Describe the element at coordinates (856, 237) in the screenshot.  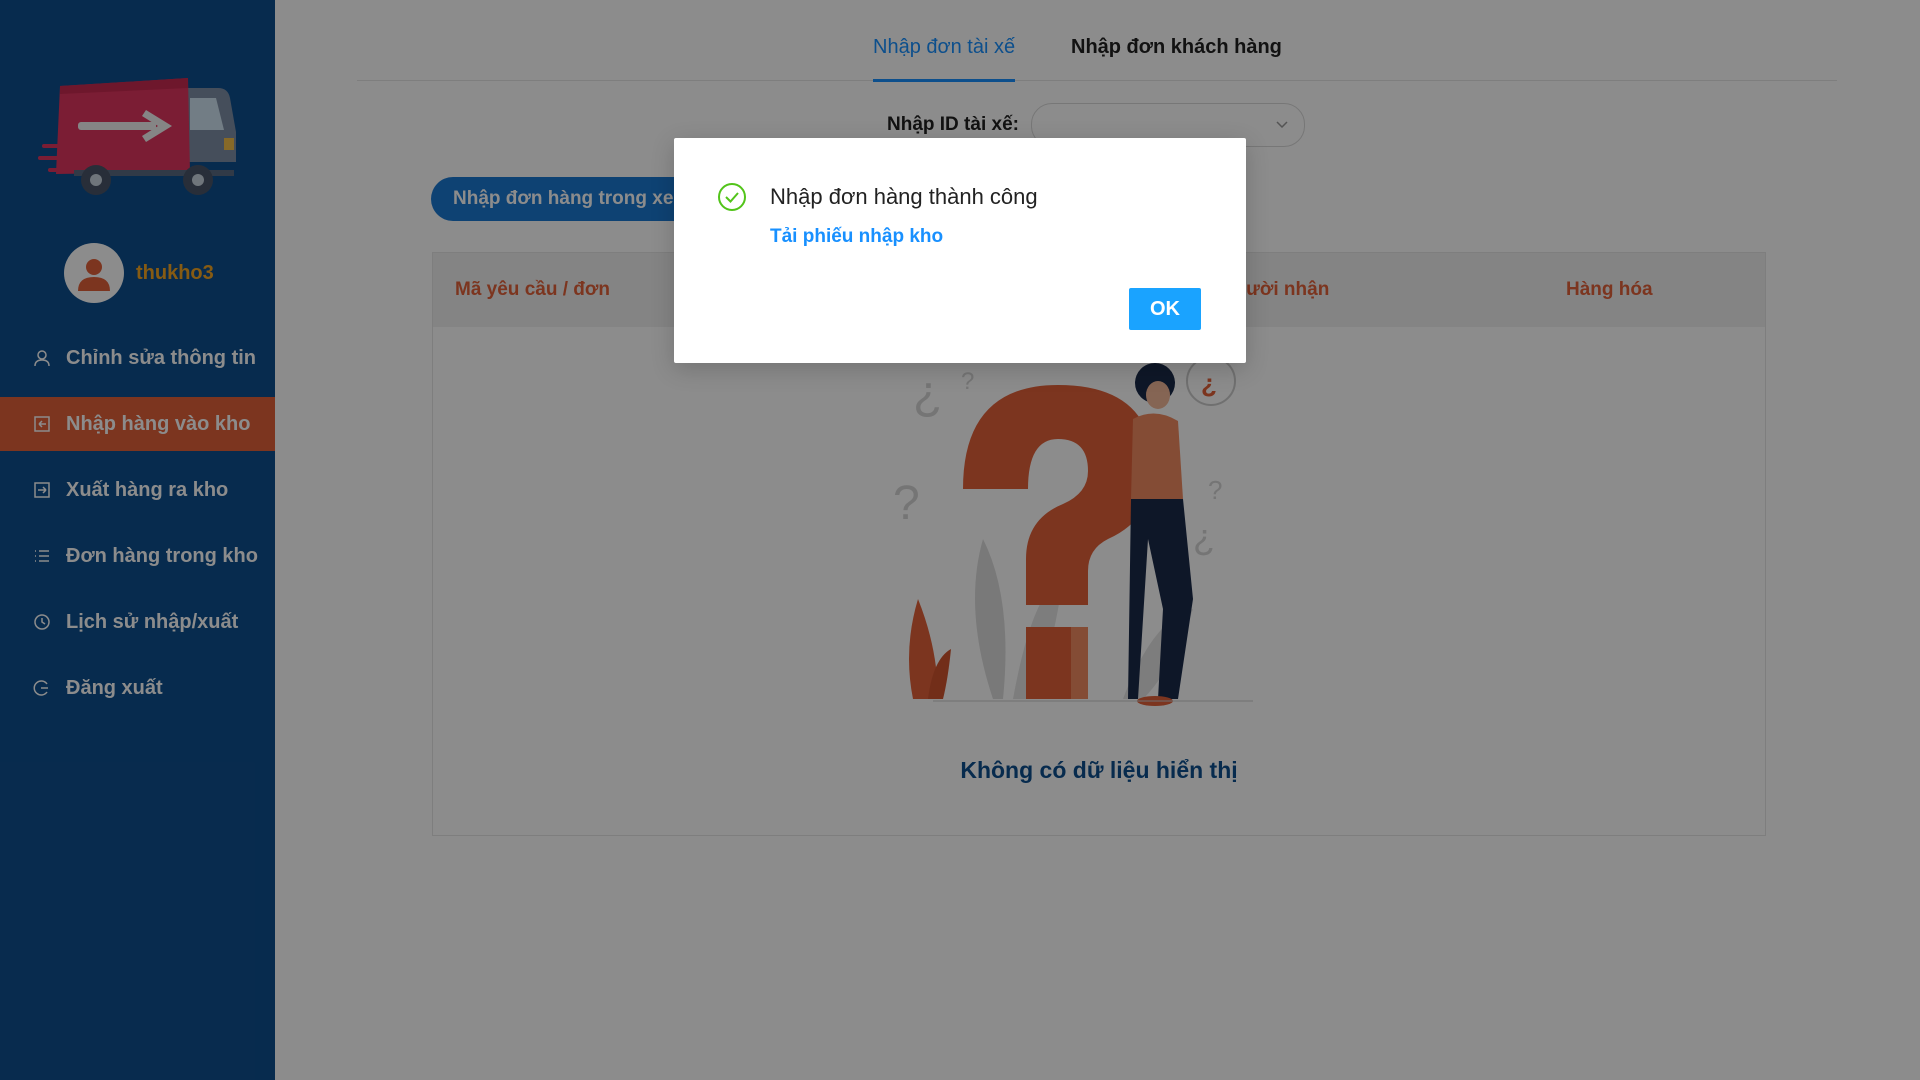
I see `download-receipt-link: Tải phiếu nhập kho` at that location.